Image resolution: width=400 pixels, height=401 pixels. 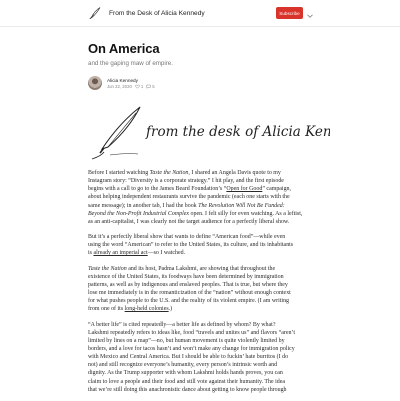 What do you see at coordinates (124, 48) in the screenshot?
I see `post-title: On America` at bounding box center [124, 48].